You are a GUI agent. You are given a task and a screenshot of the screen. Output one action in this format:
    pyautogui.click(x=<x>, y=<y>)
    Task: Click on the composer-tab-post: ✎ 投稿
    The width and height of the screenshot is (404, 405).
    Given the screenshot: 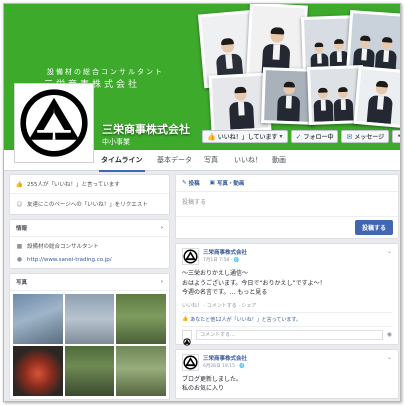 What is the action you would take?
    pyautogui.click(x=191, y=183)
    